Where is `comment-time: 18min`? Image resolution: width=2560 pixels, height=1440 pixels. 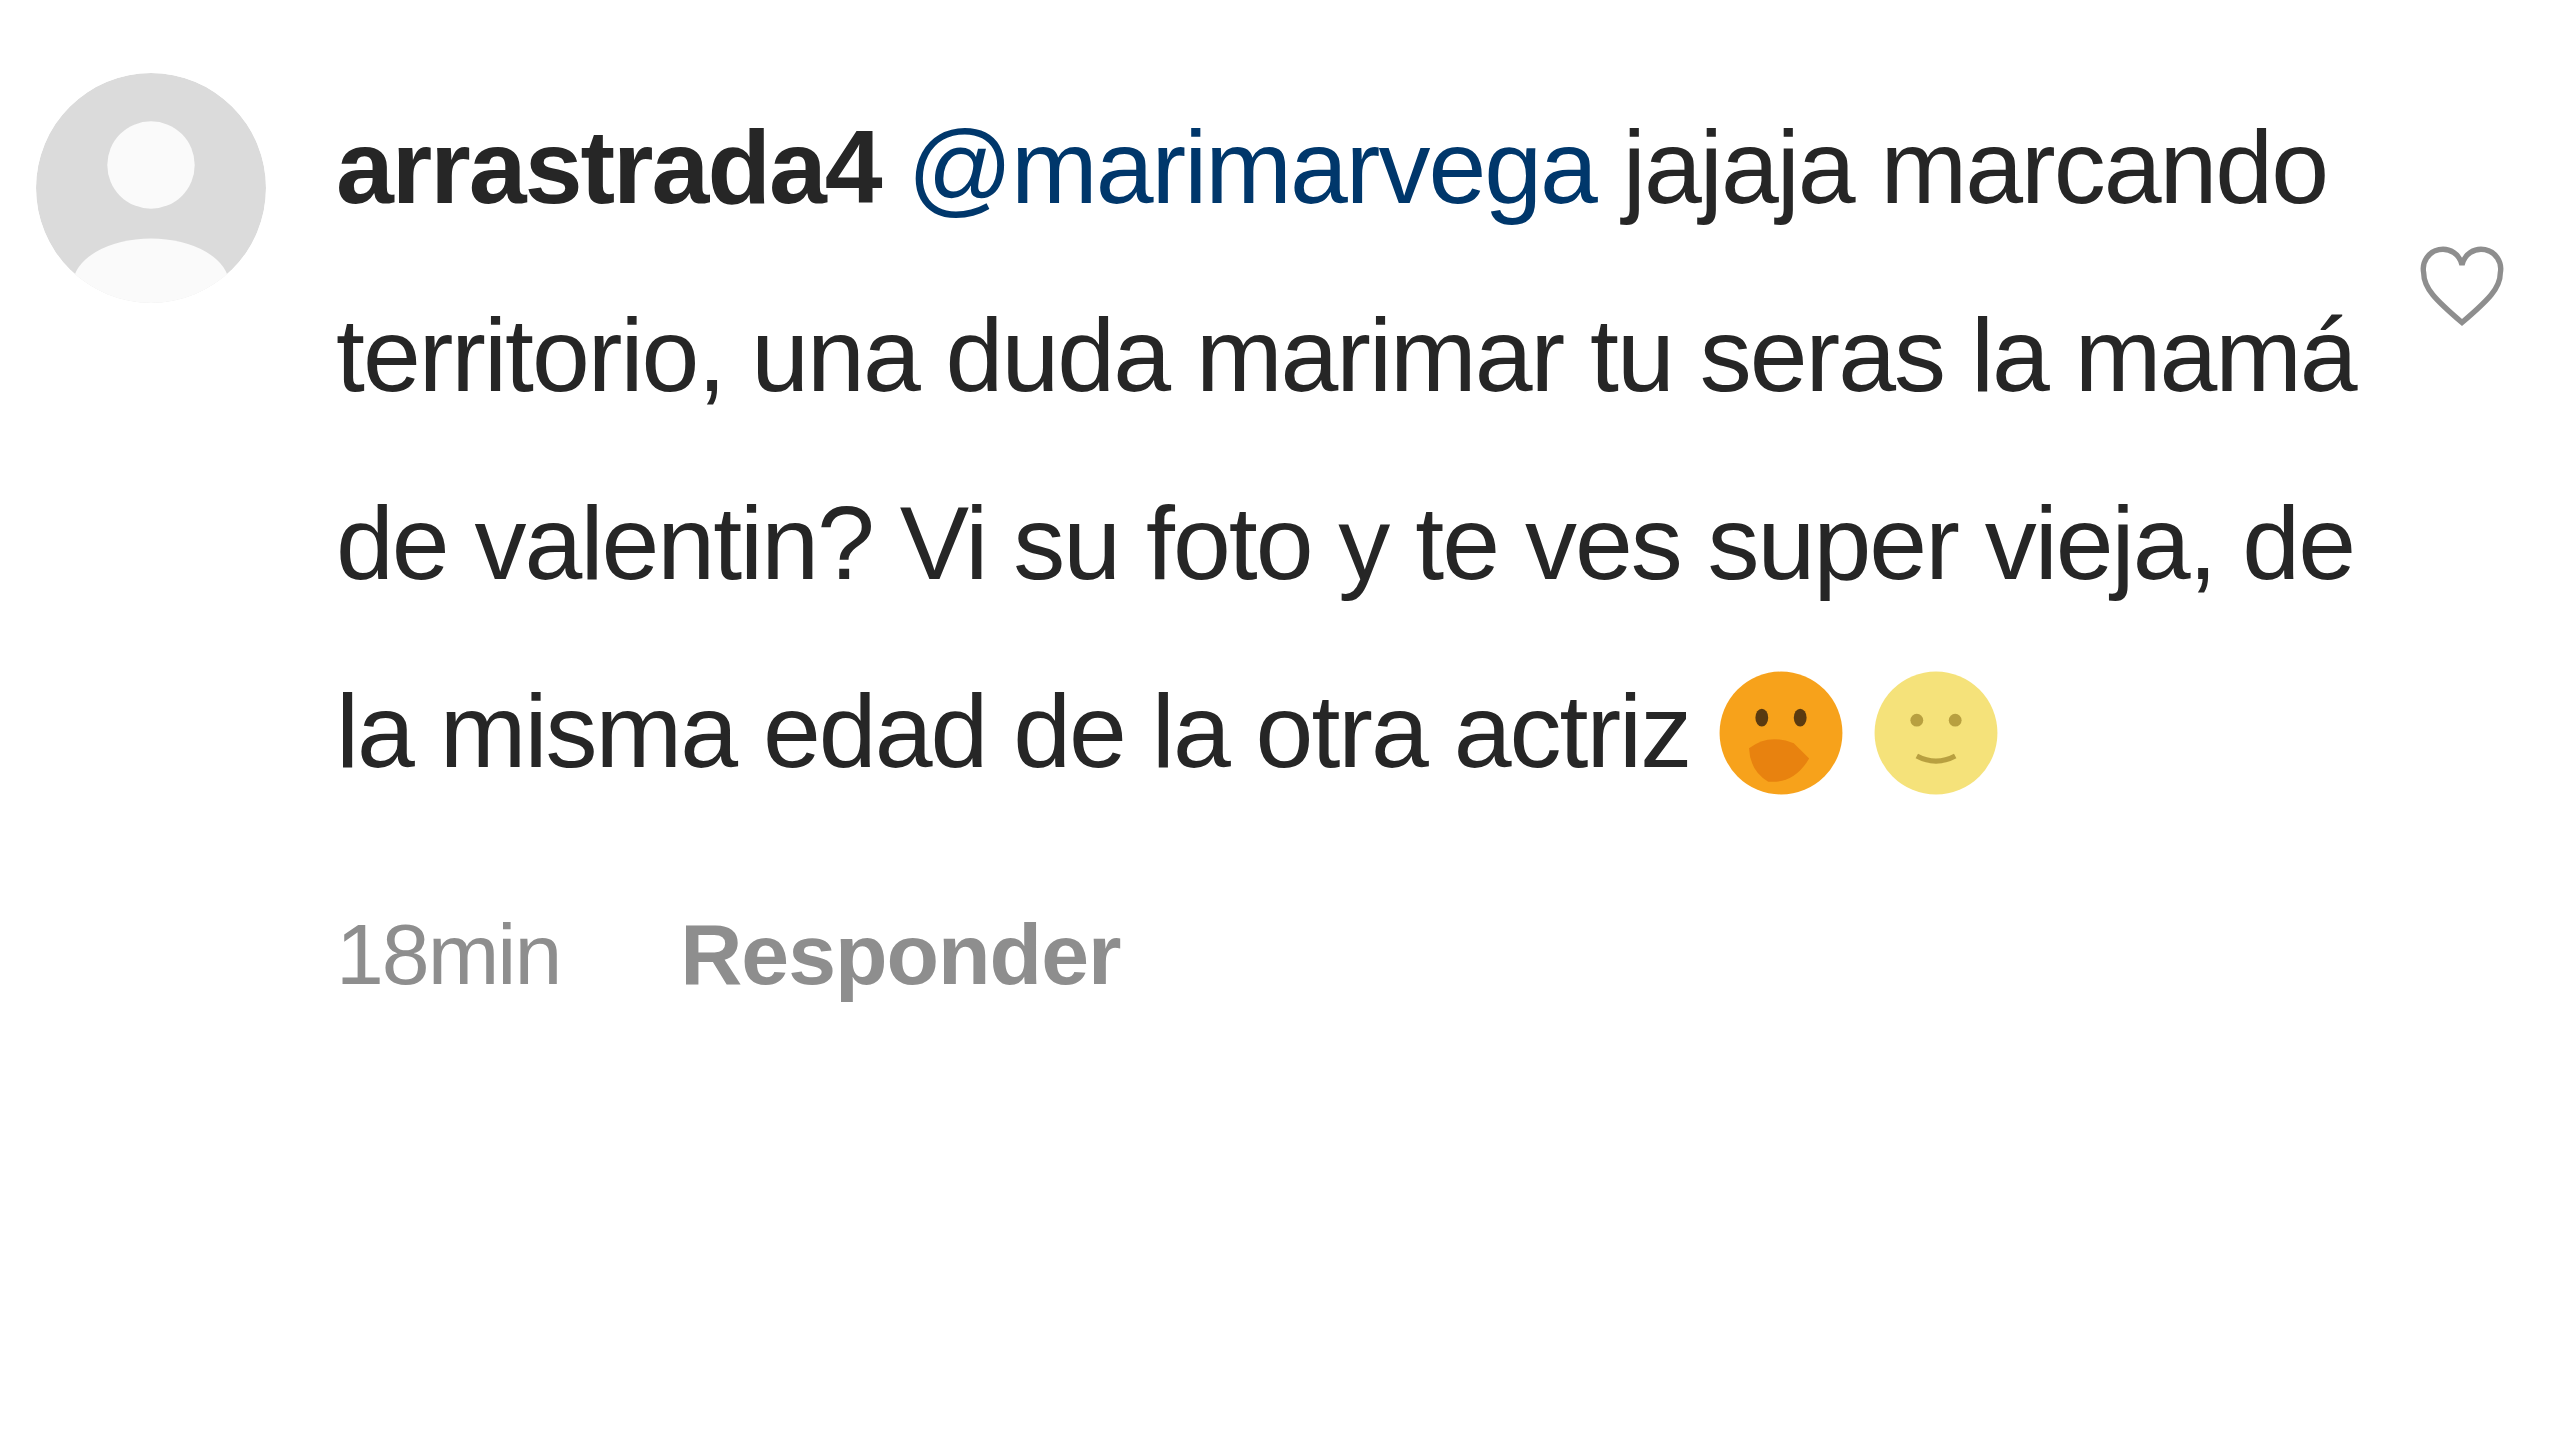 comment-time: 18min is located at coordinates (448, 954).